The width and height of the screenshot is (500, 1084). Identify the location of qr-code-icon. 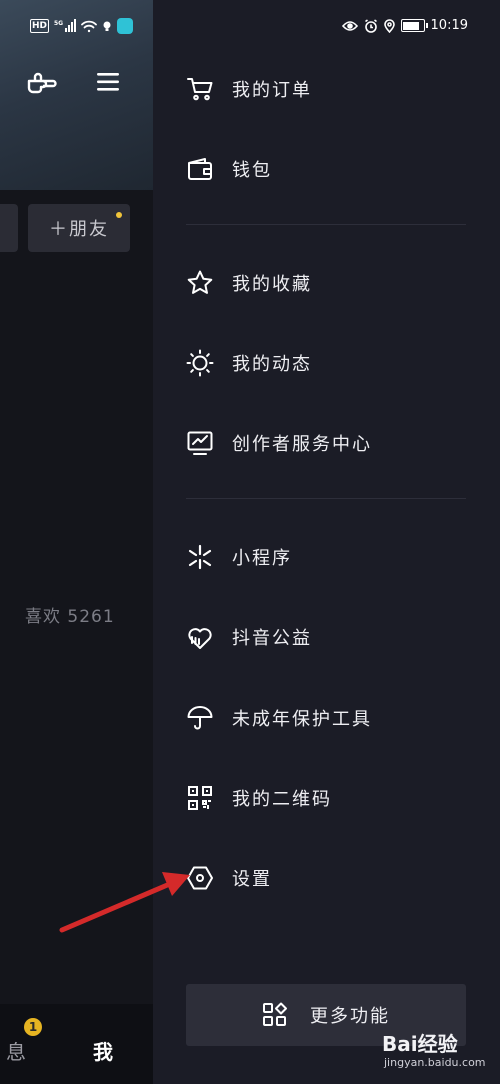
(200, 798).